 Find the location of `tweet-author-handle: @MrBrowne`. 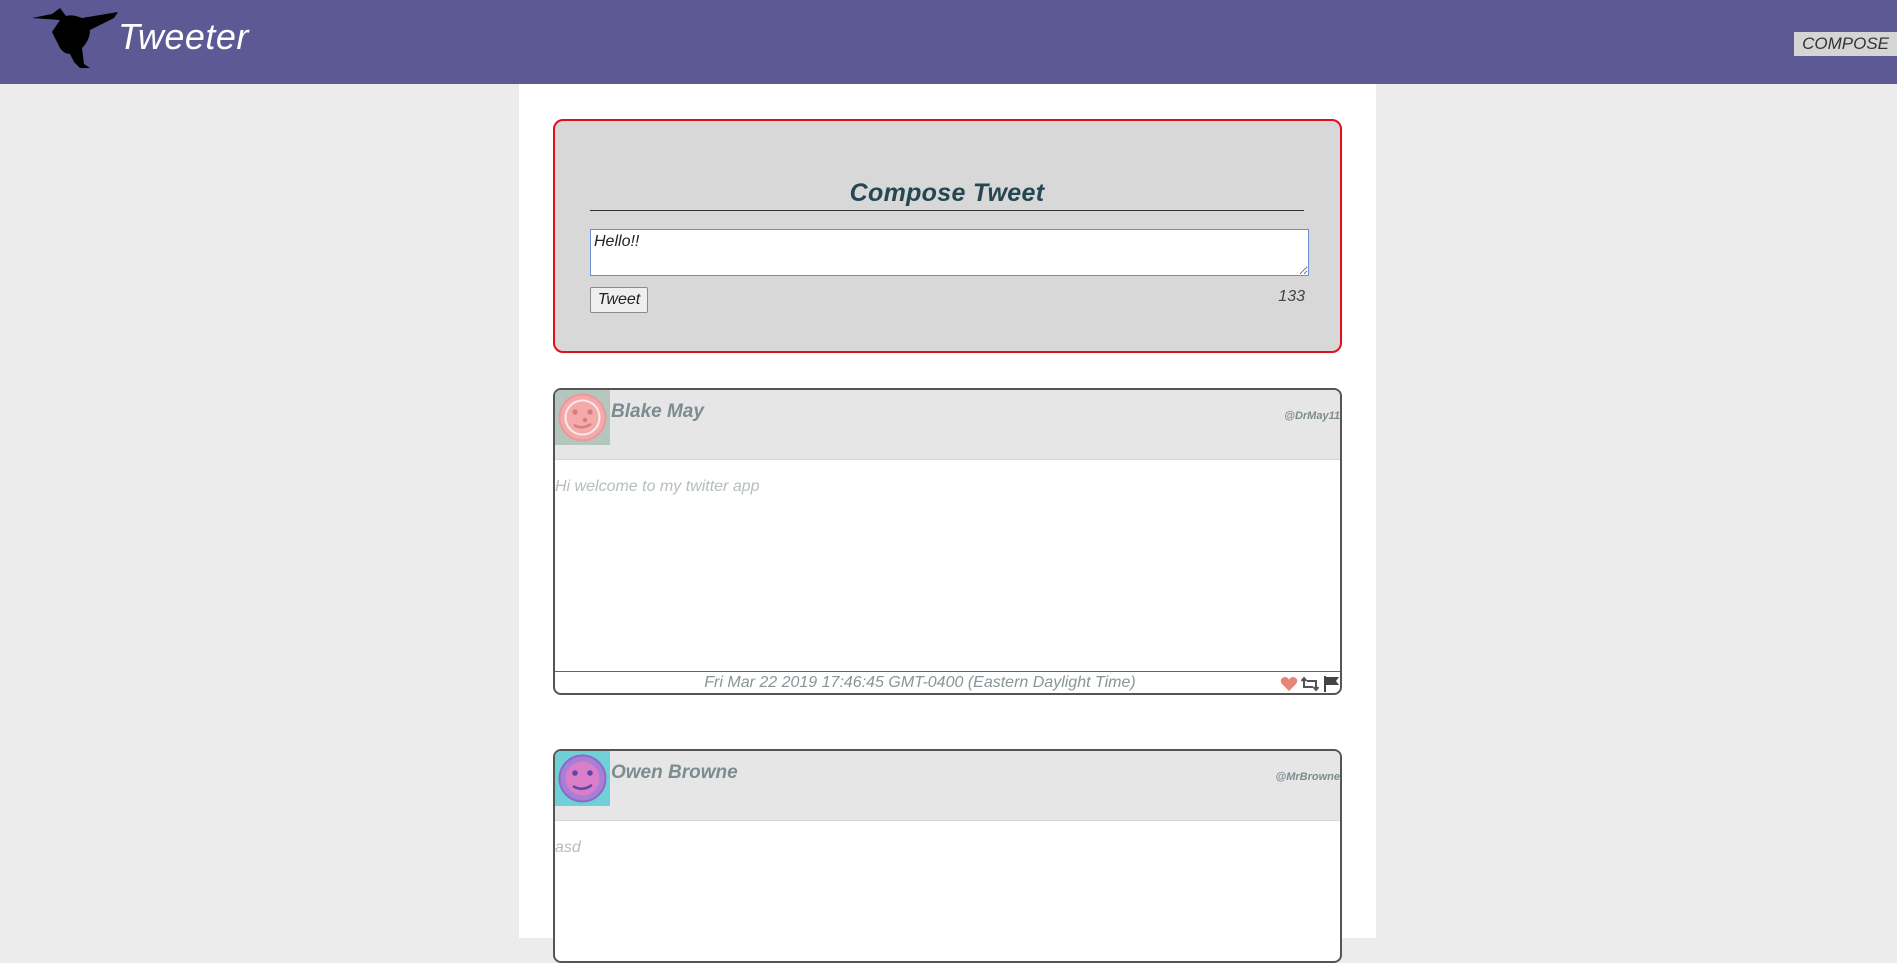

tweet-author-handle: @MrBrowne is located at coordinates (1307, 777).